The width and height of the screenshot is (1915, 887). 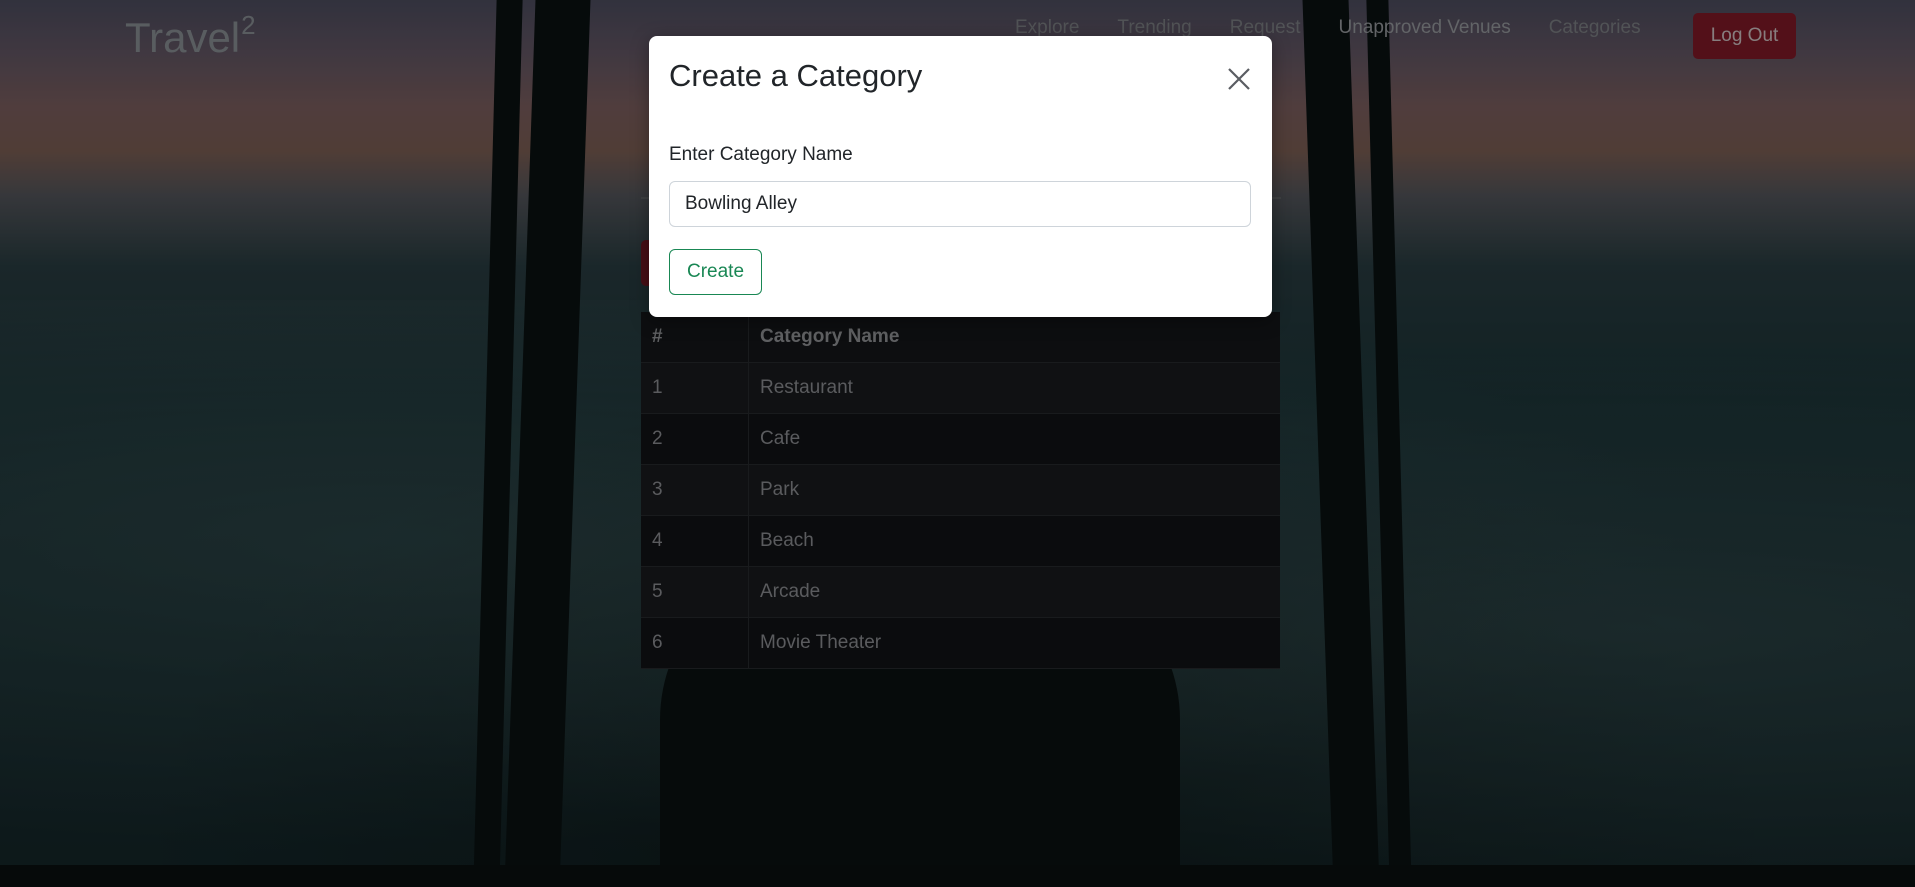 What do you see at coordinates (715, 272) in the screenshot?
I see `create-button: Create` at bounding box center [715, 272].